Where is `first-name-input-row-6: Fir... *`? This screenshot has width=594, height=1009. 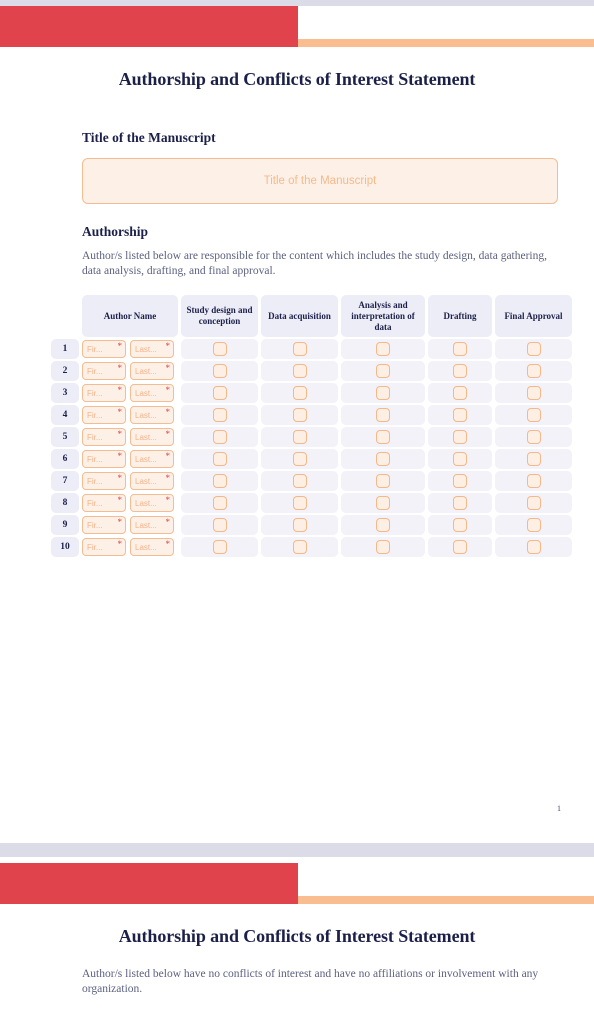 first-name-input-row-6: Fir... * is located at coordinates (104, 459).